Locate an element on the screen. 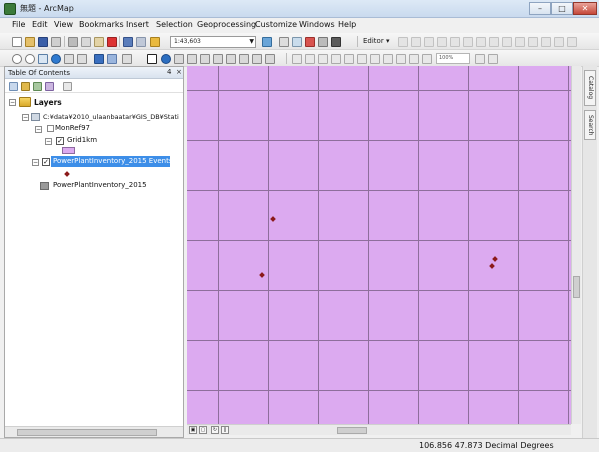 Image resolution: width=599 pixels, height=452 pixels. layout-pan-icon is located at coordinates (323, 59).